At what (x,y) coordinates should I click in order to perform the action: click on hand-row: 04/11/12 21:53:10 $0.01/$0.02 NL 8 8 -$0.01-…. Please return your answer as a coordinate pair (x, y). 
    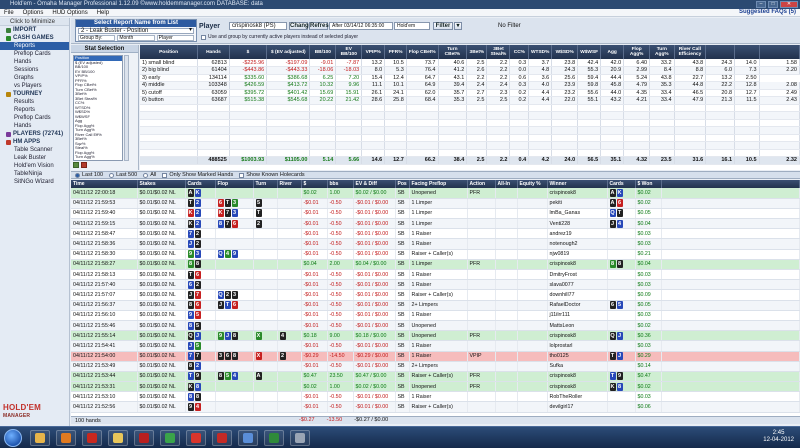
    Looking at the image, I should click on (435, 397).